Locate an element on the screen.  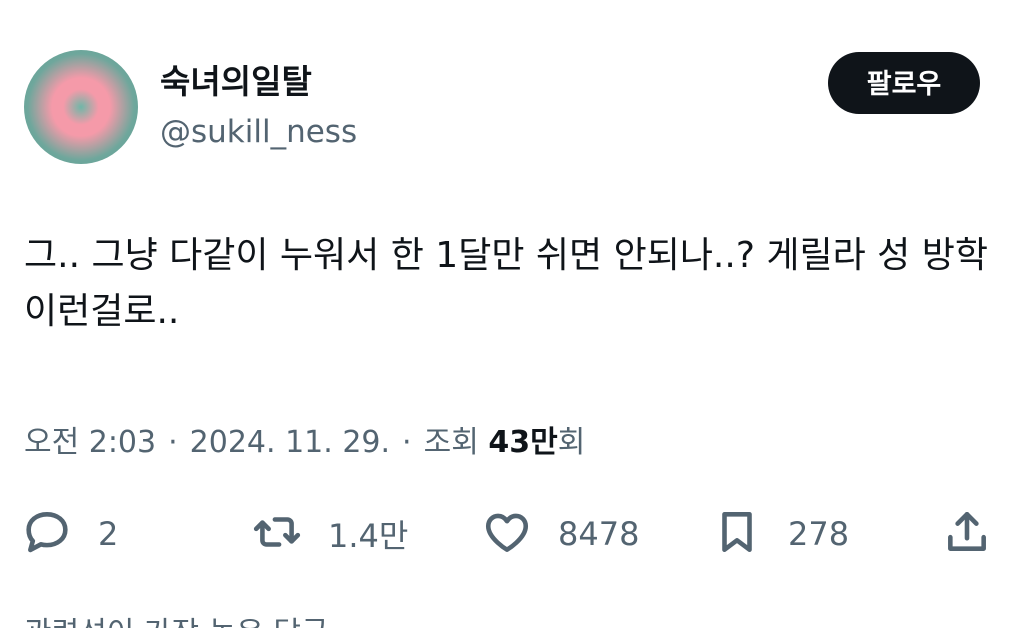
avatar is located at coordinates (81, 107).